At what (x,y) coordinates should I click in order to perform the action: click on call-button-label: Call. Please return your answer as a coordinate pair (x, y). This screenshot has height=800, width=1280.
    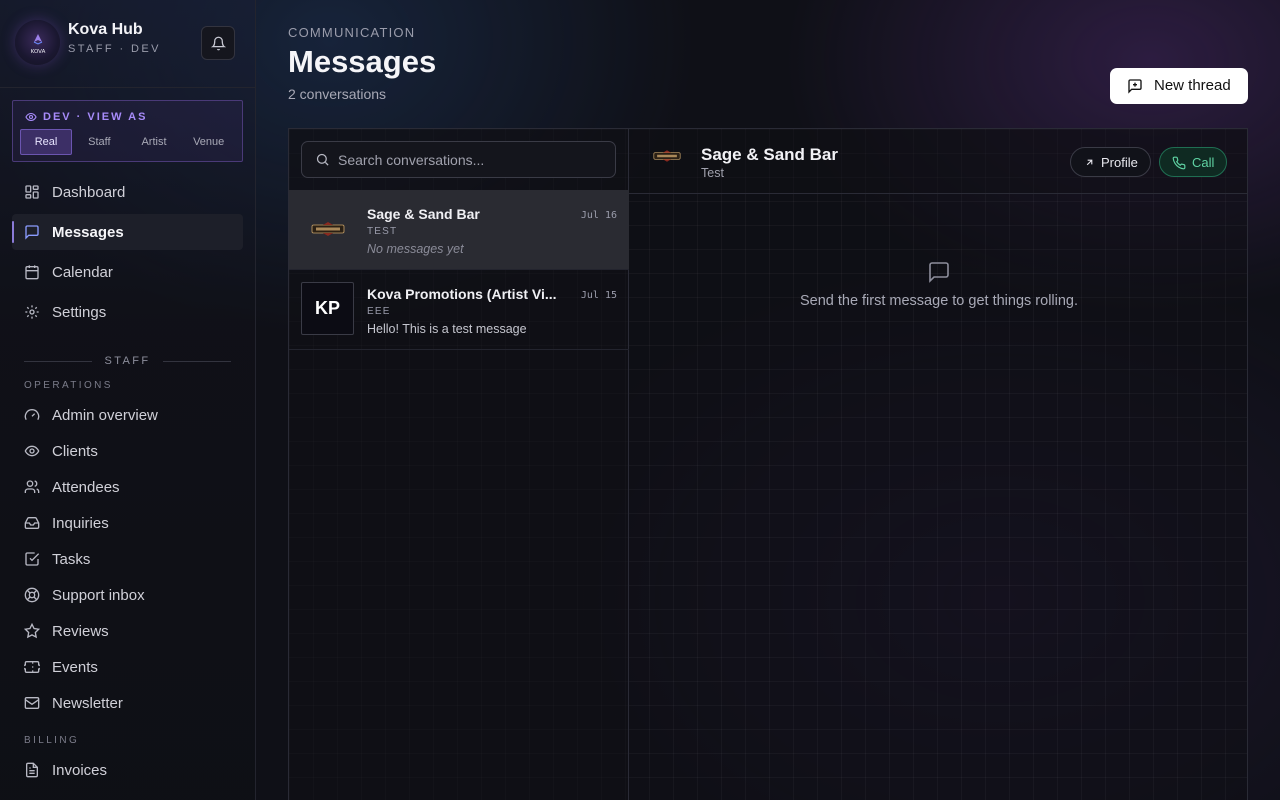
    Looking at the image, I should click on (1203, 162).